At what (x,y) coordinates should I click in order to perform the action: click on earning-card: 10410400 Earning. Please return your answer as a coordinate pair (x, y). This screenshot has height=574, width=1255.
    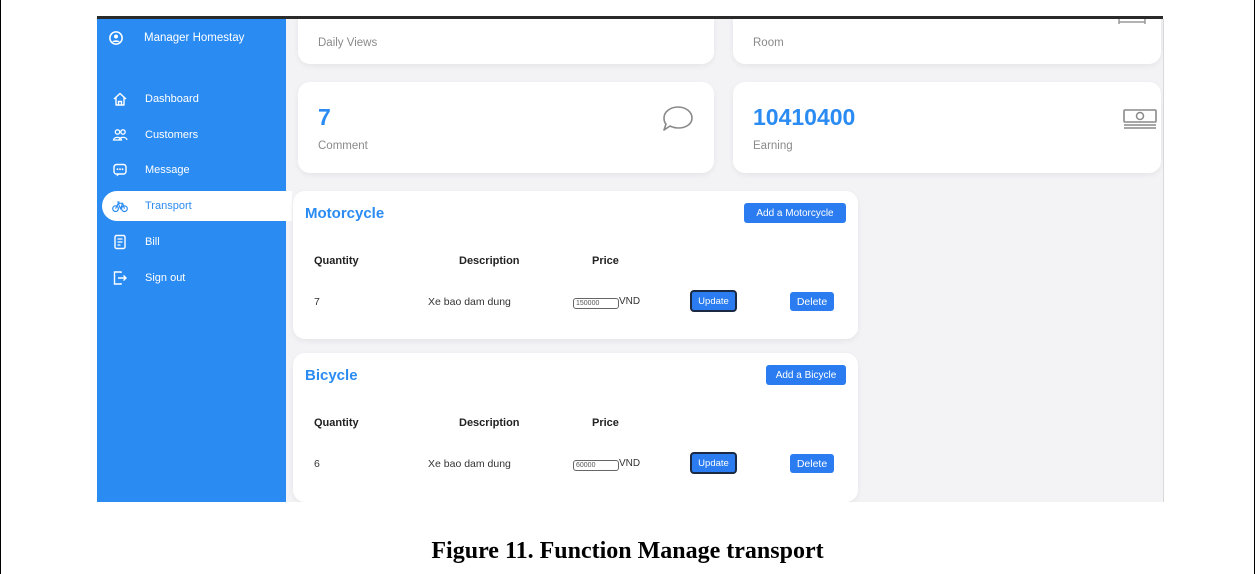
    Looking at the image, I should click on (947, 127).